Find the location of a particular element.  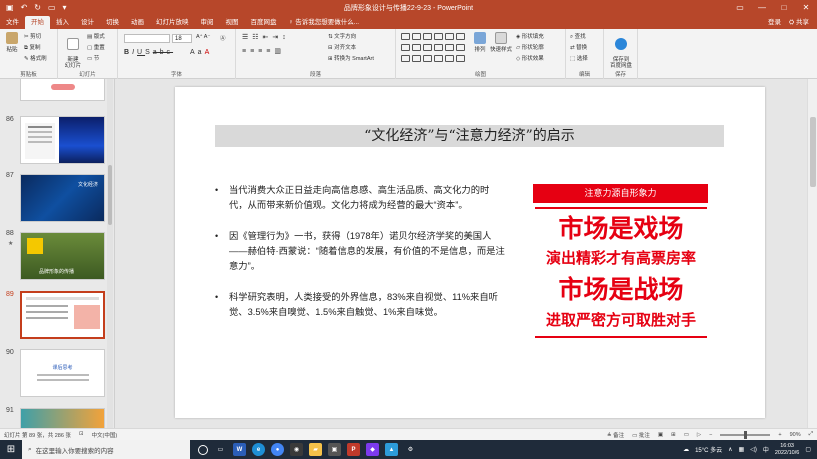

smartart-button: ⊞ 转换为 SmartArt is located at coordinates (351, 58).